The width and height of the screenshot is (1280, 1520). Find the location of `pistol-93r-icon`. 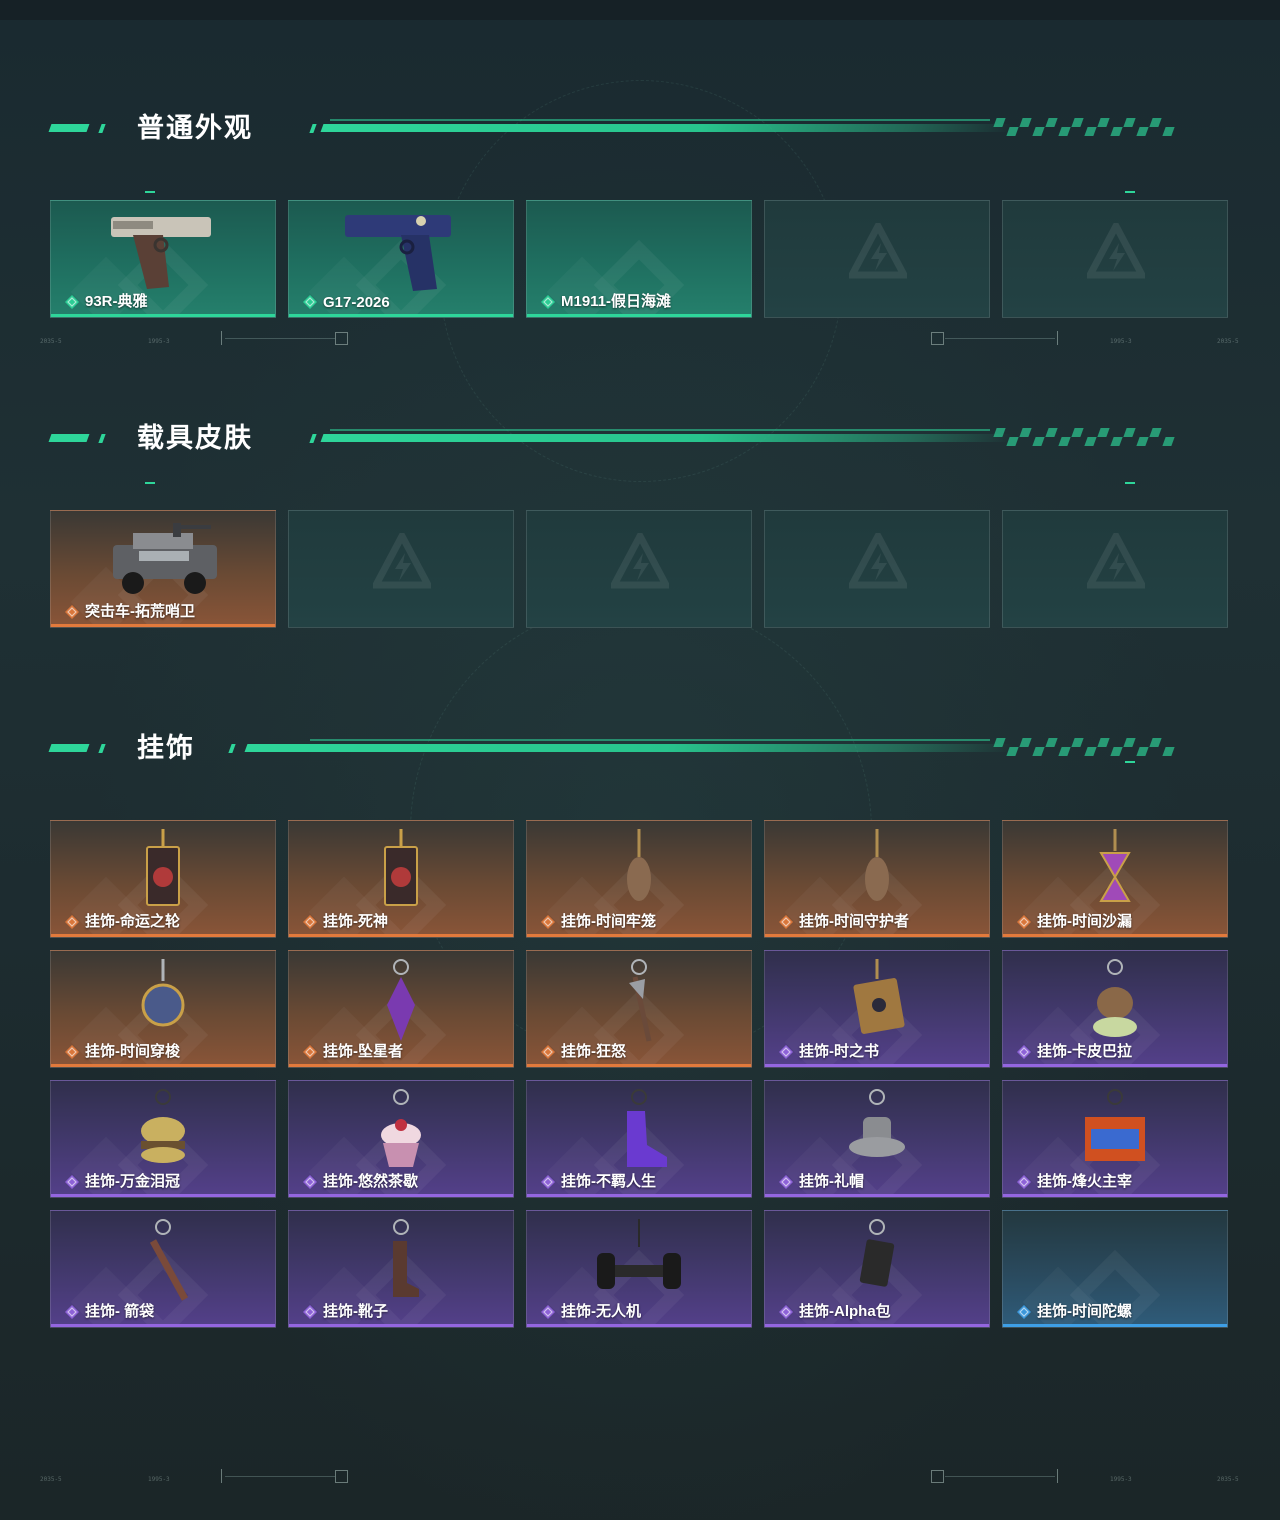

pistol-93r-icon is located at coordinates (163, 254).